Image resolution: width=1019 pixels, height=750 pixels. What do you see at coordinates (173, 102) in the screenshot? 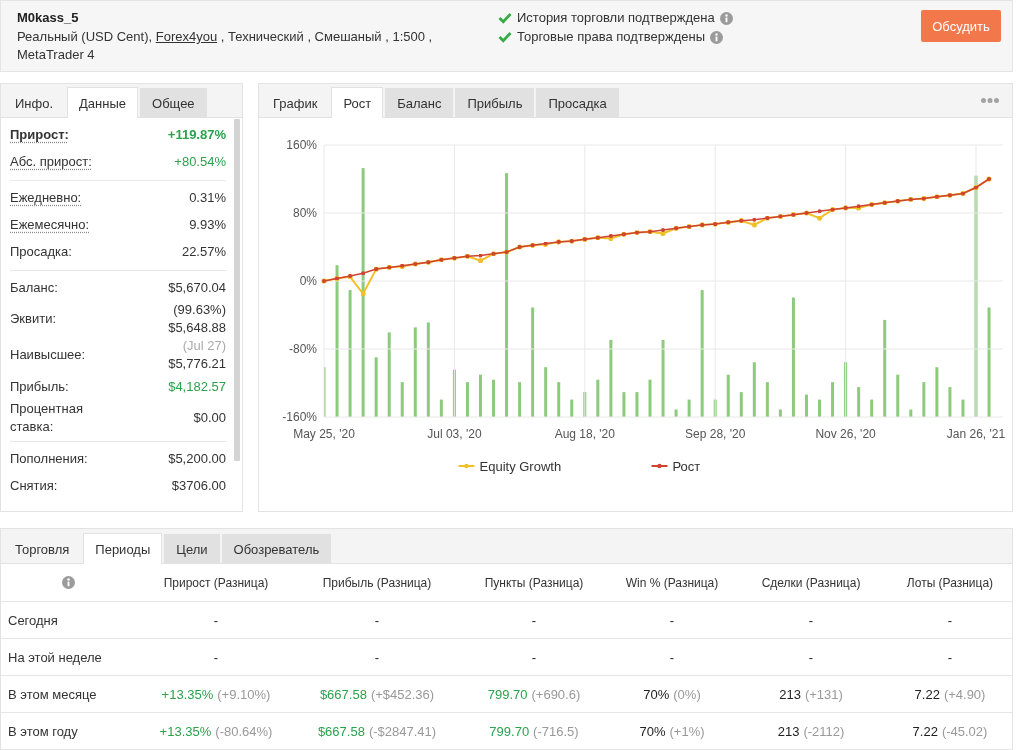
I see `tab: Общее` at bounding box center [173, 102].